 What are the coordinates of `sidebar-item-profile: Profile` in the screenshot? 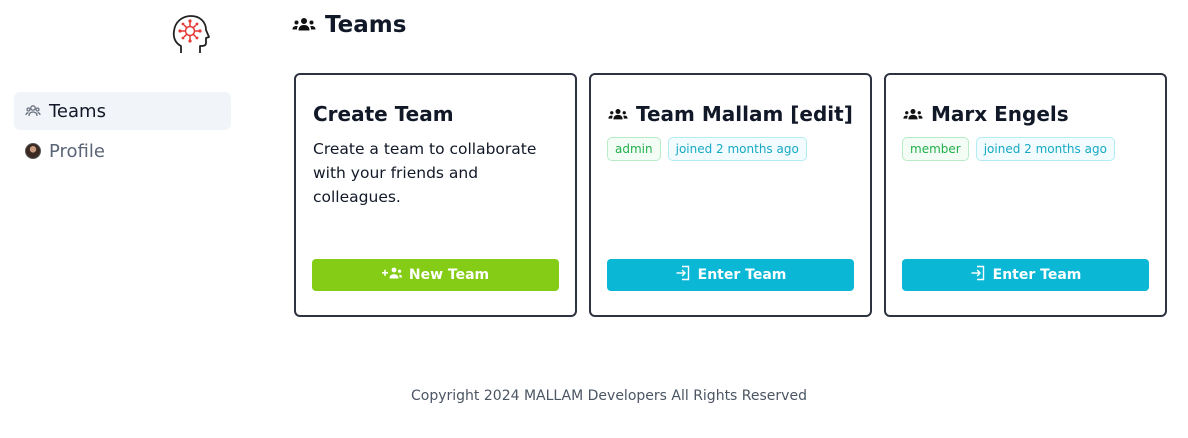 It's located at (122, 151).